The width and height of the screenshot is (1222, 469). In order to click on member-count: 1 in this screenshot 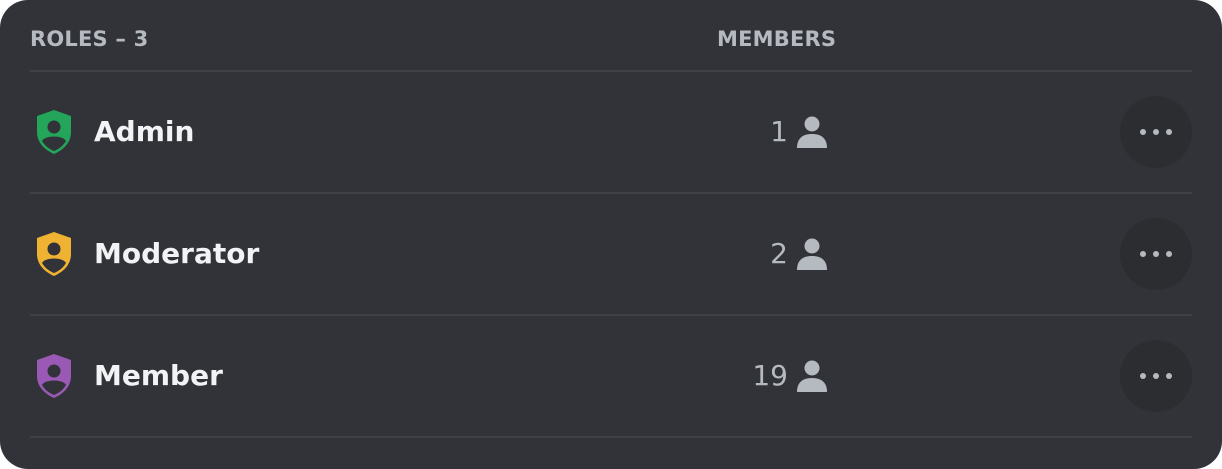, I will do `click(779, 131)`.